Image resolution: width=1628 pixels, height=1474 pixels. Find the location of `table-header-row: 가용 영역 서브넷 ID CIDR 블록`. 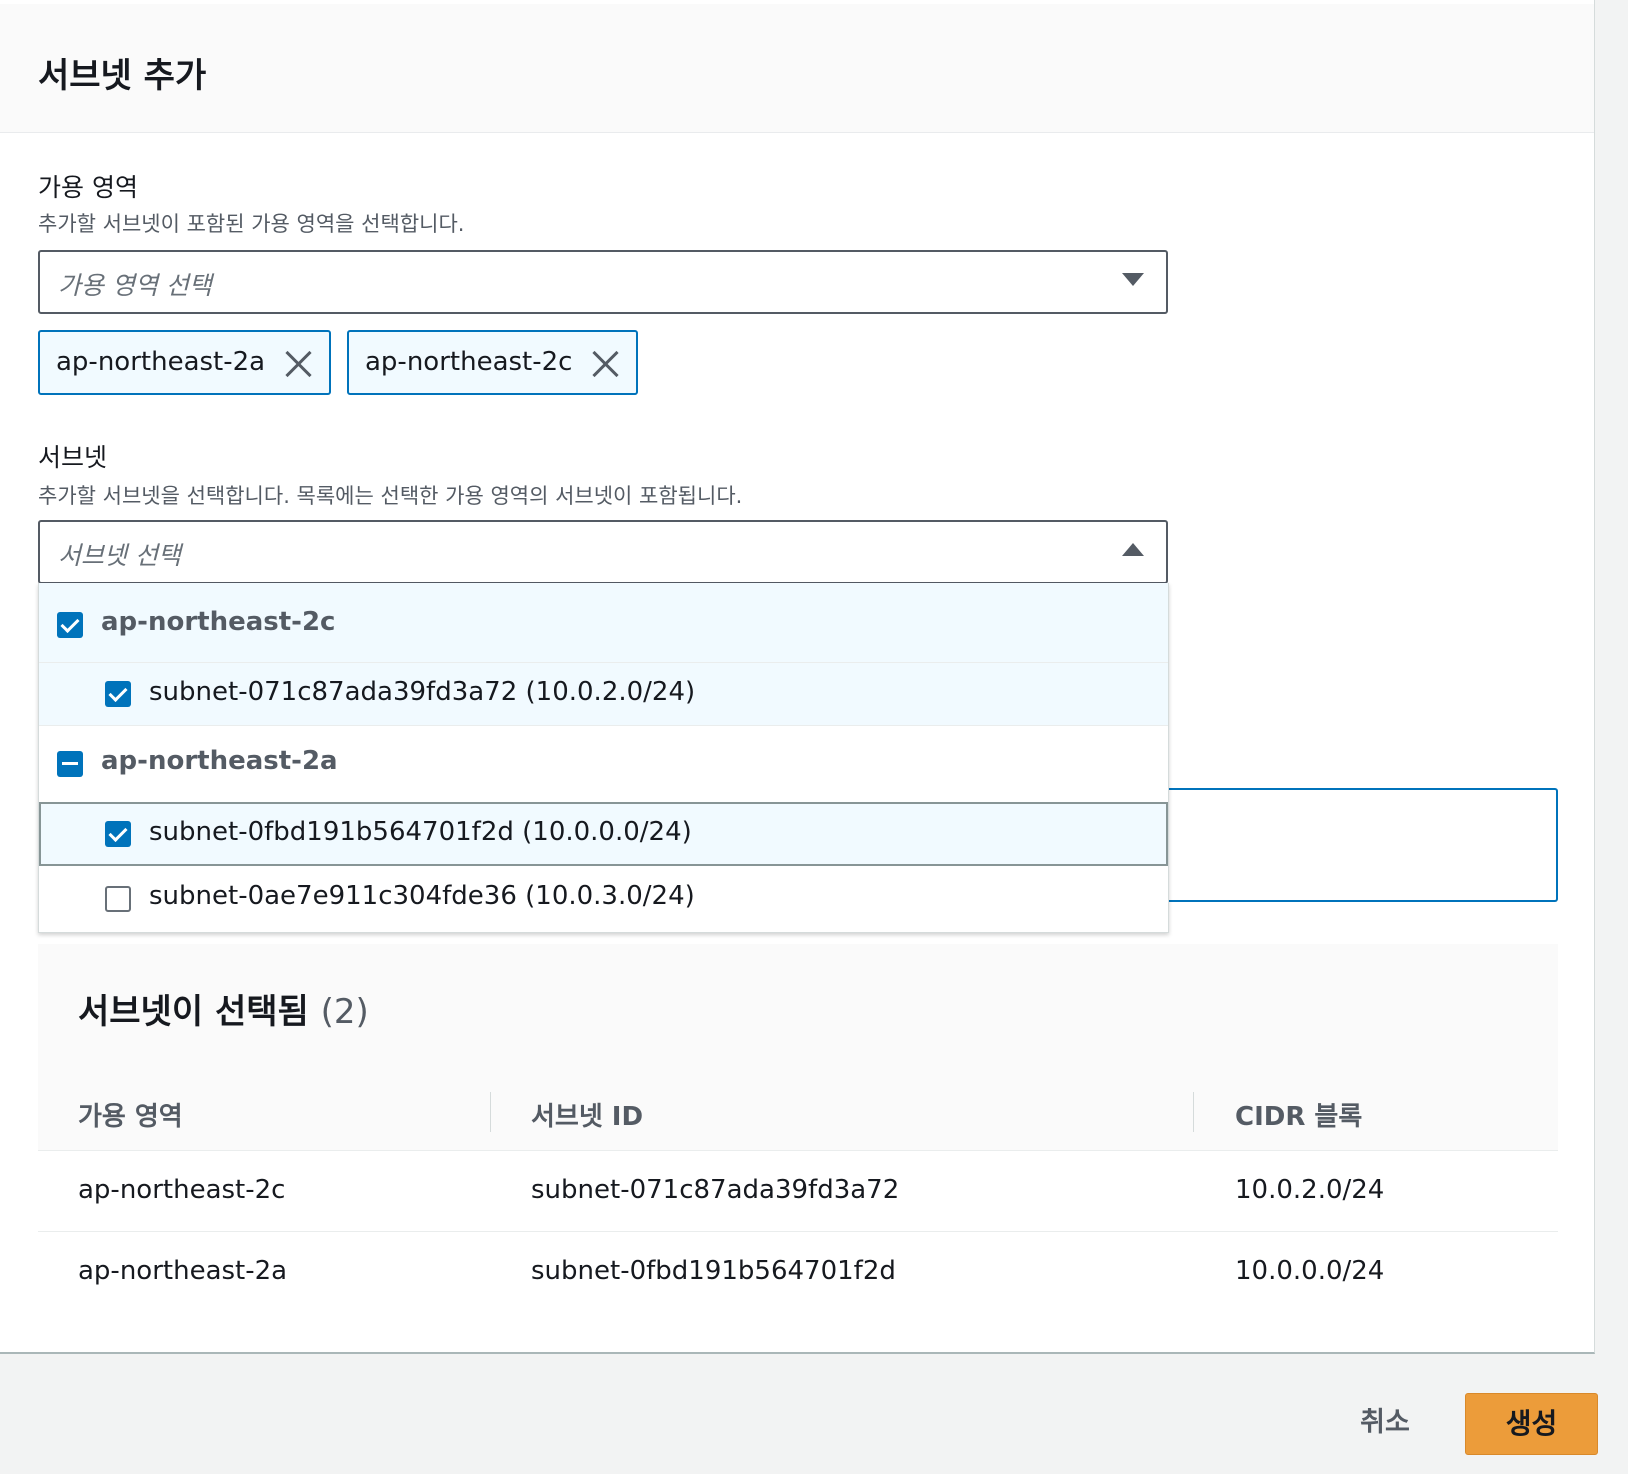

table-header-row: 가용 영역 서브넷 ID CIDR 블록 is located at coordinates (798, 1111).